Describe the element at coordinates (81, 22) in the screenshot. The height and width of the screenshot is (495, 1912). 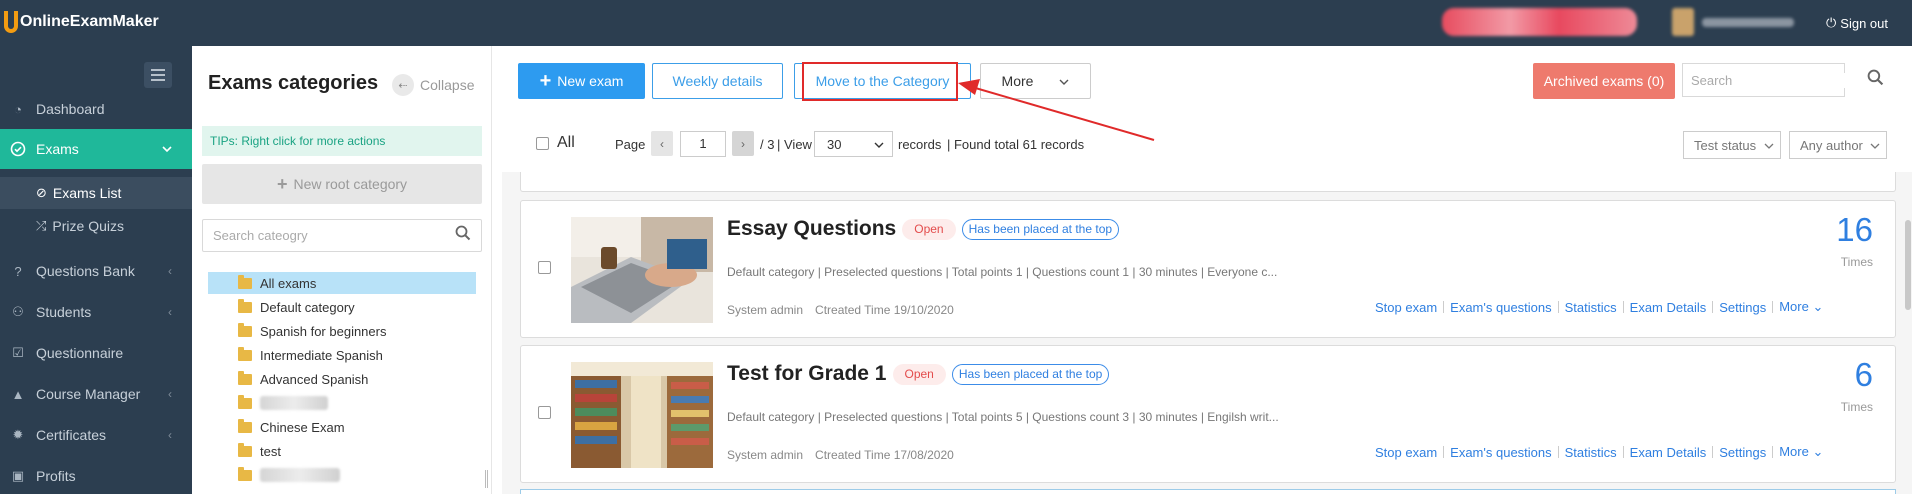
I see `logo: OnlineExamMaker` at that location.